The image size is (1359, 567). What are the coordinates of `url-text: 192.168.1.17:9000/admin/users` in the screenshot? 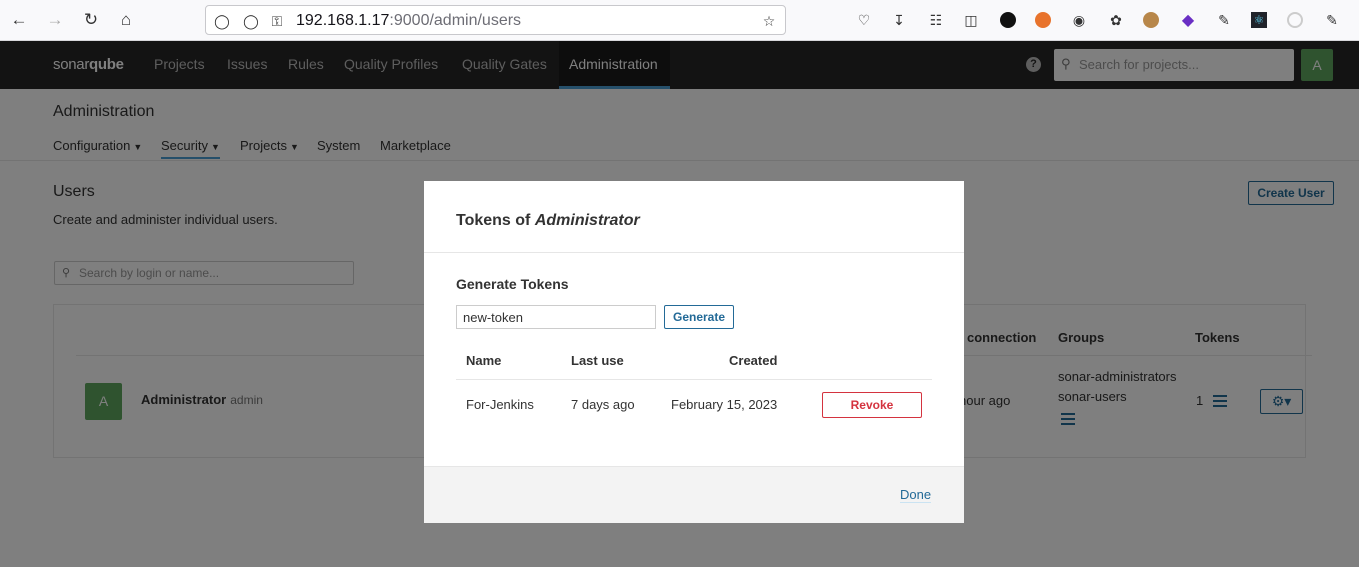 It's located at (408, 21).